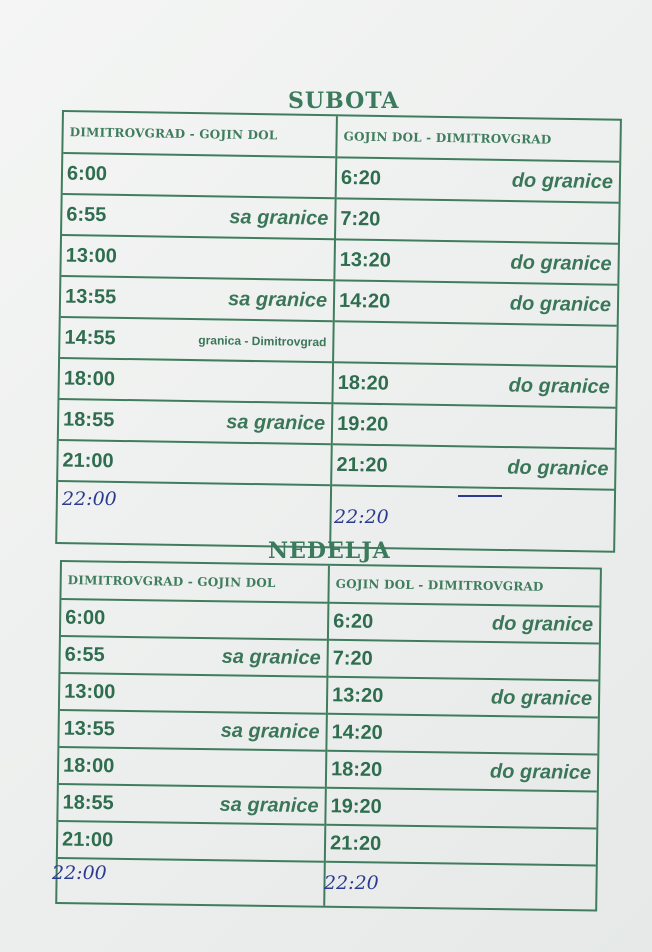  What do you see at coordinates (361, 517) in the screenshot?
I see `subota-handwritten-right-time: 22:20` at bounding box center [361, 517].